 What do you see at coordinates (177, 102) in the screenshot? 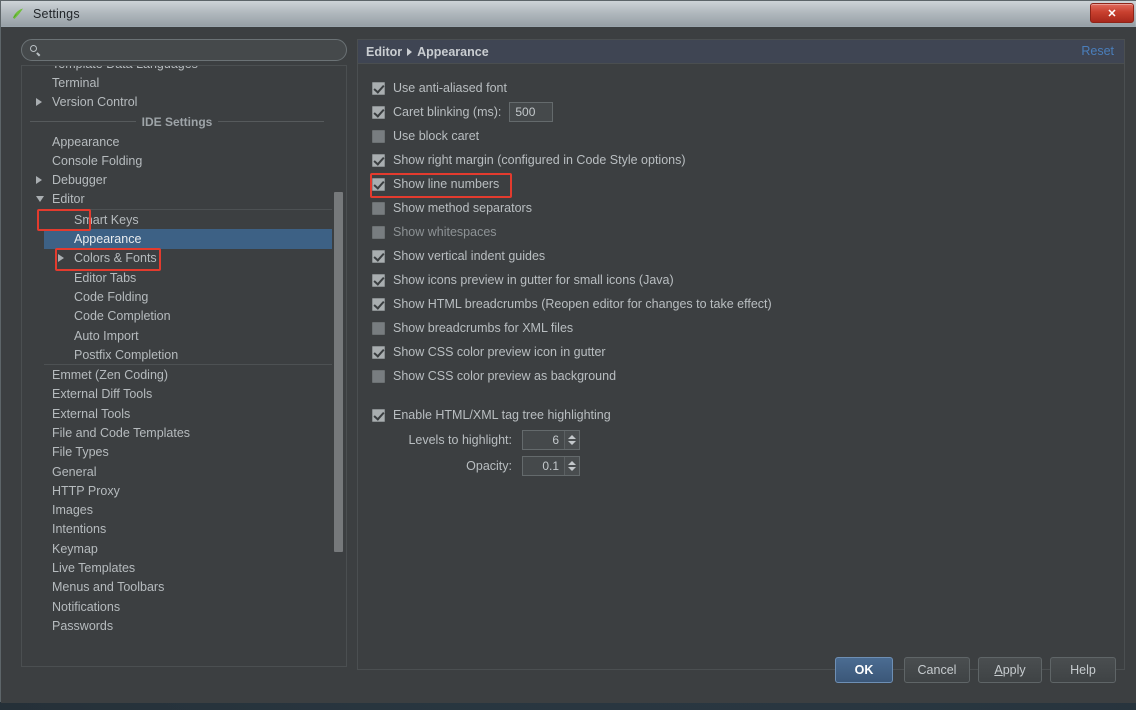
I see `sidebar-item-version-control: Version Control` at bounding box center [177, 102].